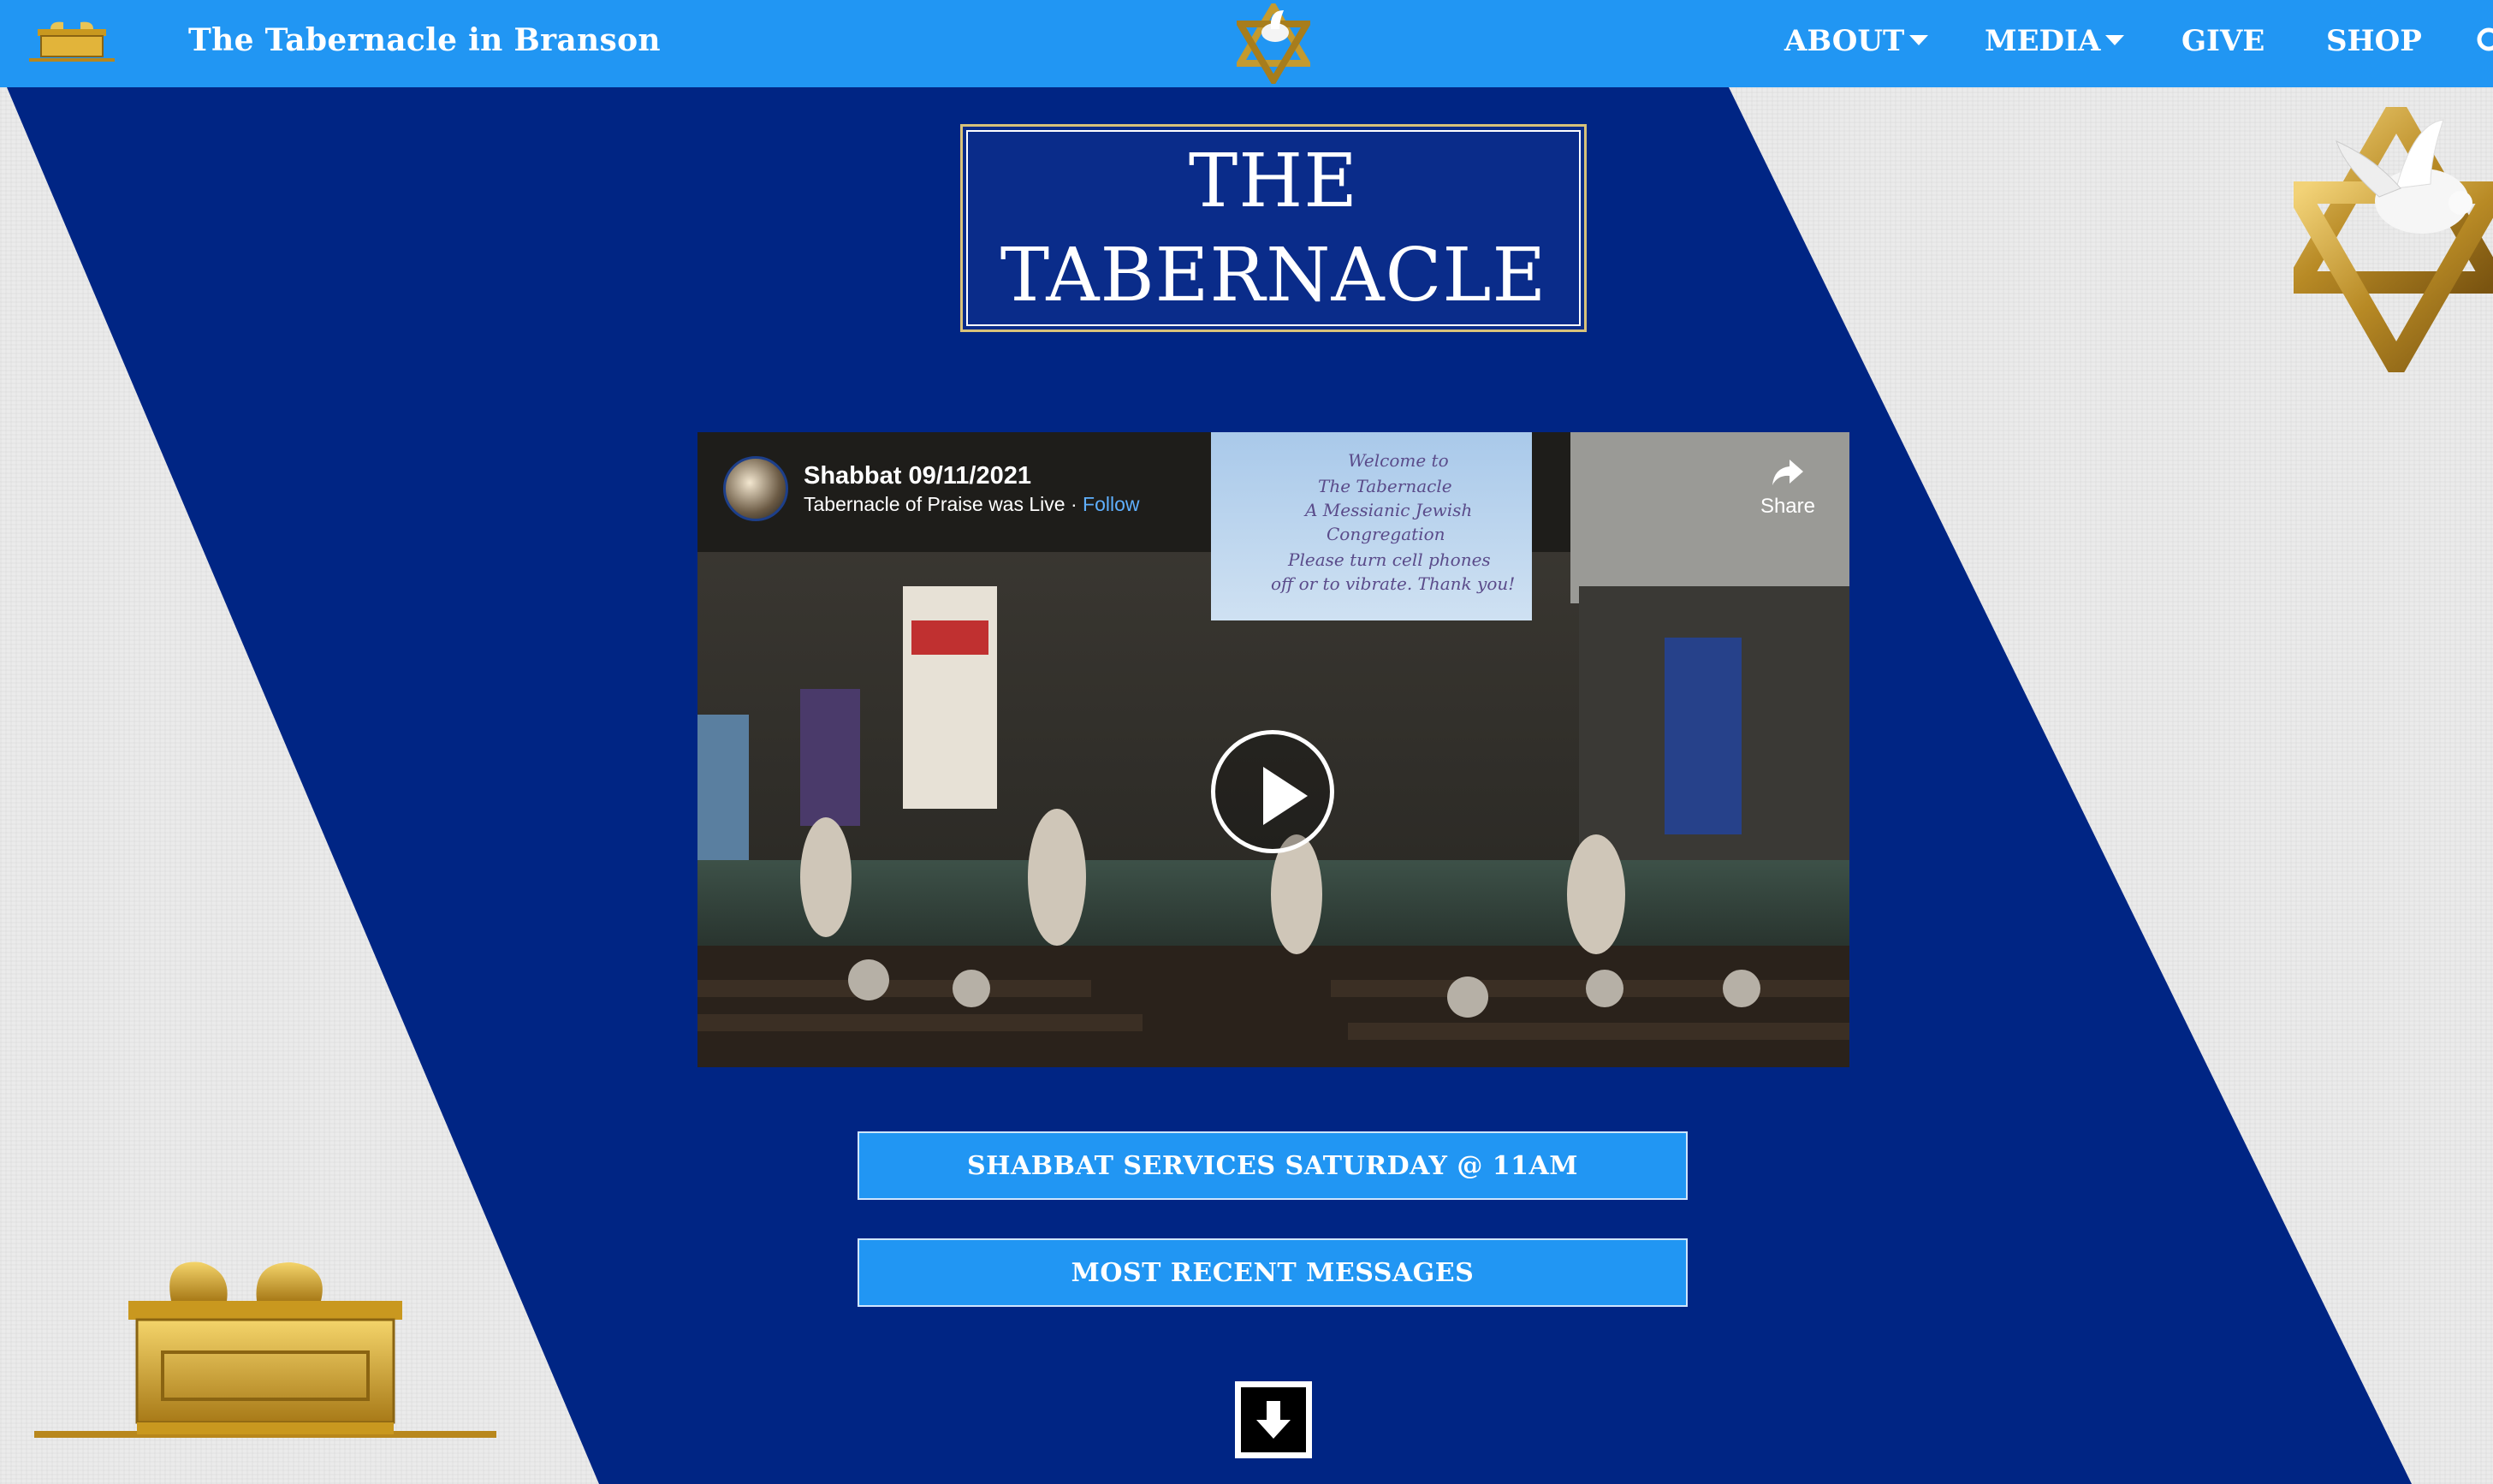 This screenshot has width=2493, height=1484. What do you see at coordinates (1273, 275) in the screenshot?
I see `page-title-line-2: TABERNACLE` at bounding box center [1273, 275].